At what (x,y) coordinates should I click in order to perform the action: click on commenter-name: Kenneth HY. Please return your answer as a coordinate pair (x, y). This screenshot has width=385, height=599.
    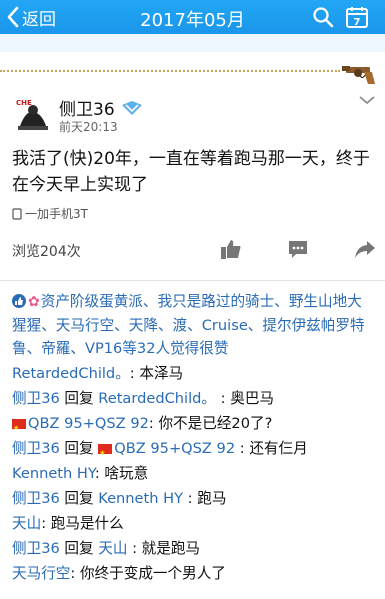
    Looking at the image, I should click on (53, 473).